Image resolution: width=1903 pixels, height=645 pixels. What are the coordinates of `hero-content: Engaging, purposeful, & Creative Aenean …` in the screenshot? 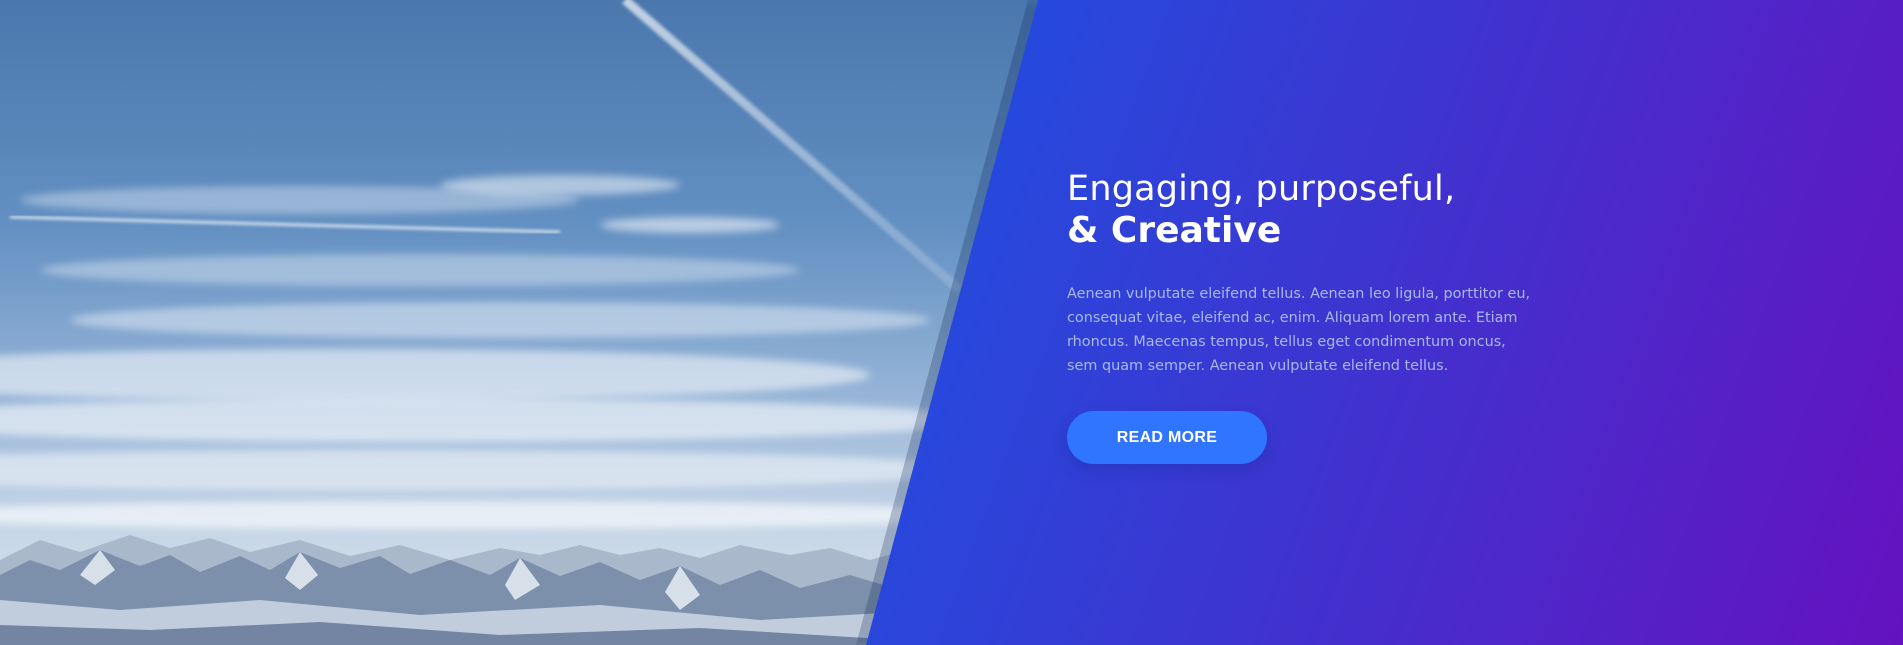 It's located at (1302, 280).